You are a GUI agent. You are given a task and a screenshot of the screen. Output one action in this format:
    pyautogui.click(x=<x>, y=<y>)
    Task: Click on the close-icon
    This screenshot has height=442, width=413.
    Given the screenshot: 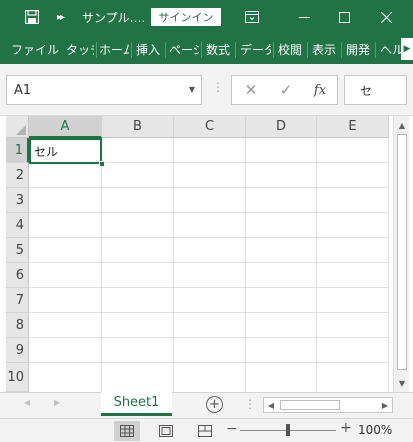 What is the action you would take?
    pyautogui.click(x=386, y=17)
    